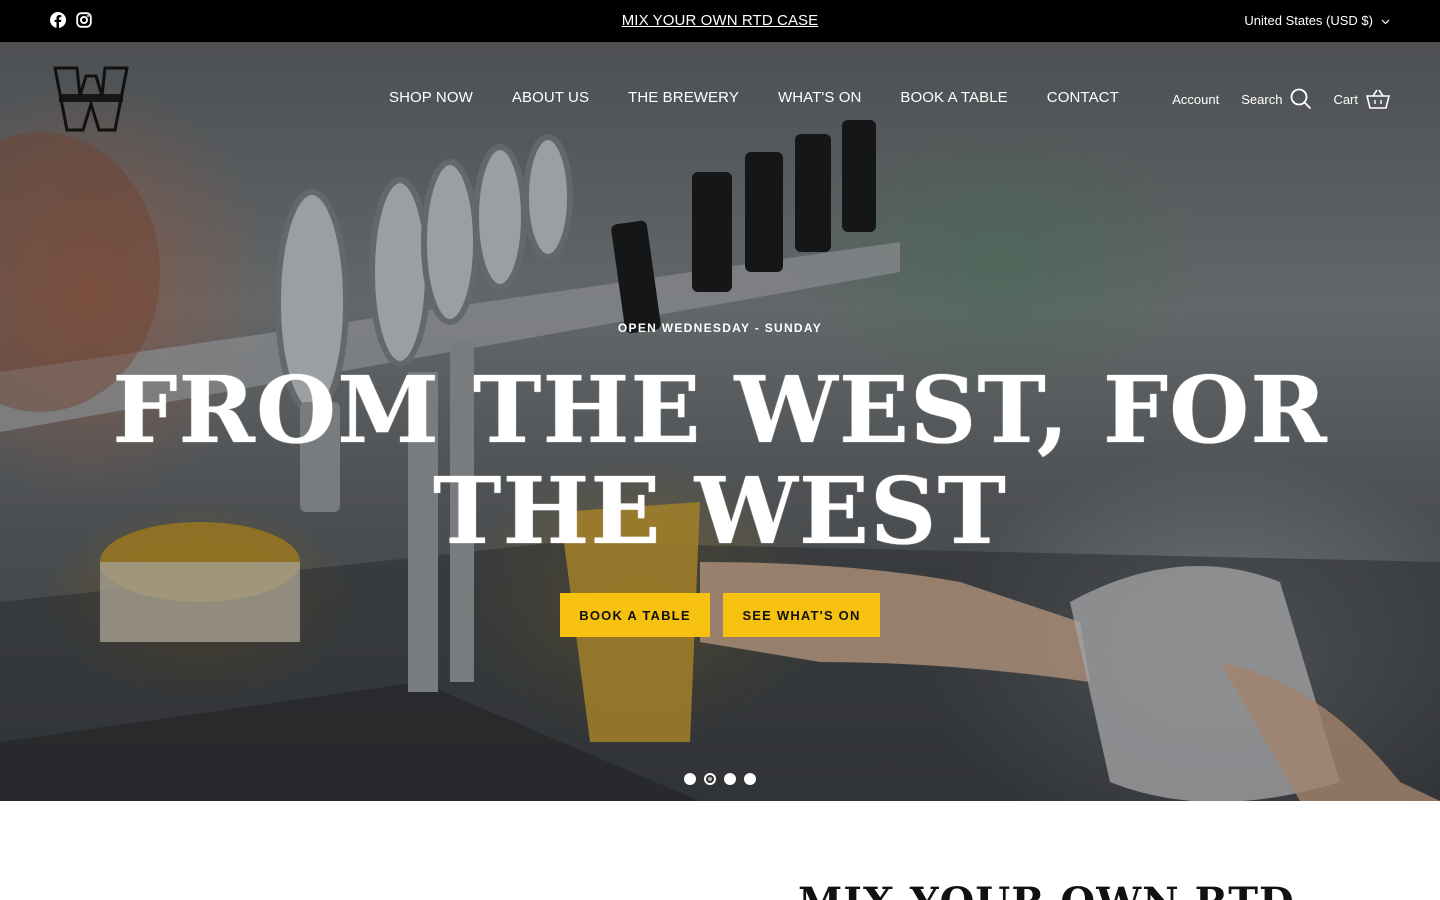 The image size is (1440, 900). What do you see at coordinates (1361, 99) in the screenshot?
I see `cart-button: Cart` at bounding box center [1361, 99].